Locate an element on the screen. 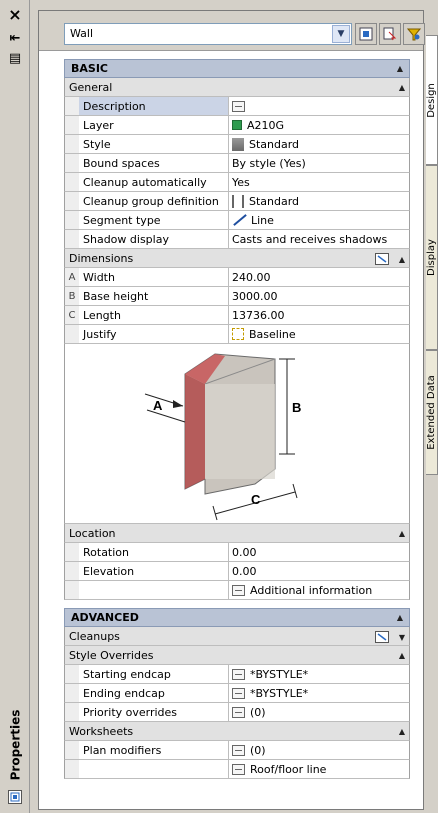  quick-select-icon is located at coordinates (15, 797).